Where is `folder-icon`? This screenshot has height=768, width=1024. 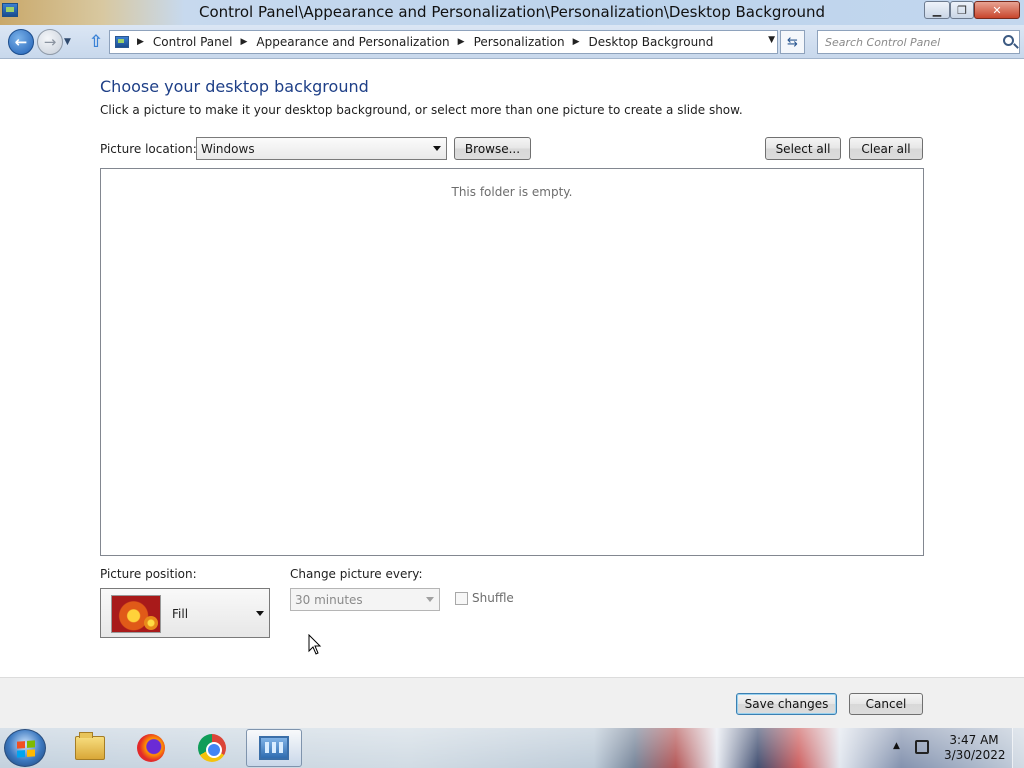 folder-icon is located at coordinates (90, 746).